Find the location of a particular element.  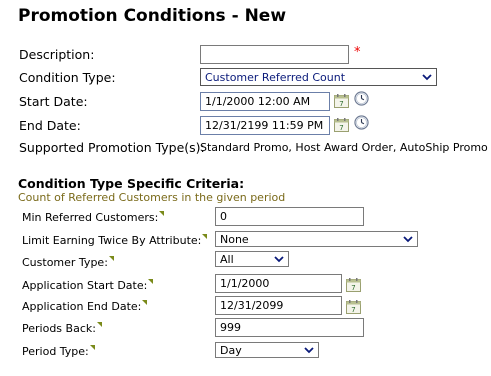

description-input is located at coordinates (274, 54).